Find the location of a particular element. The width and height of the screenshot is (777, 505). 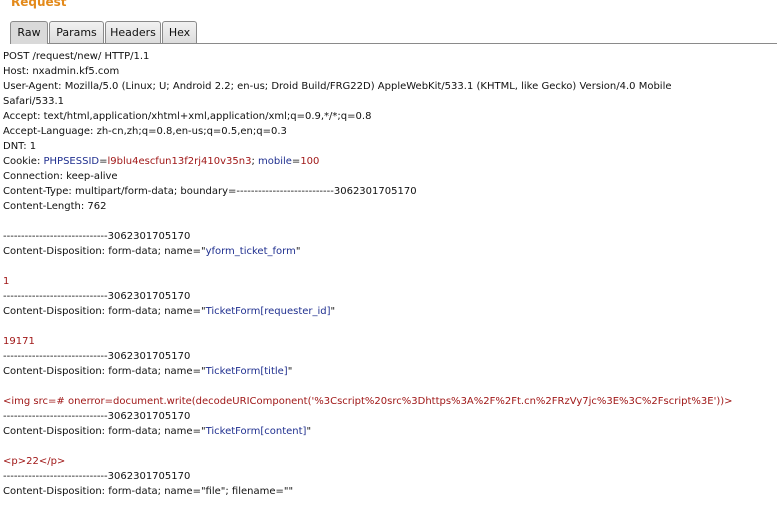

cookie-name: PHPSESSID is located at coordinates (71, 161).